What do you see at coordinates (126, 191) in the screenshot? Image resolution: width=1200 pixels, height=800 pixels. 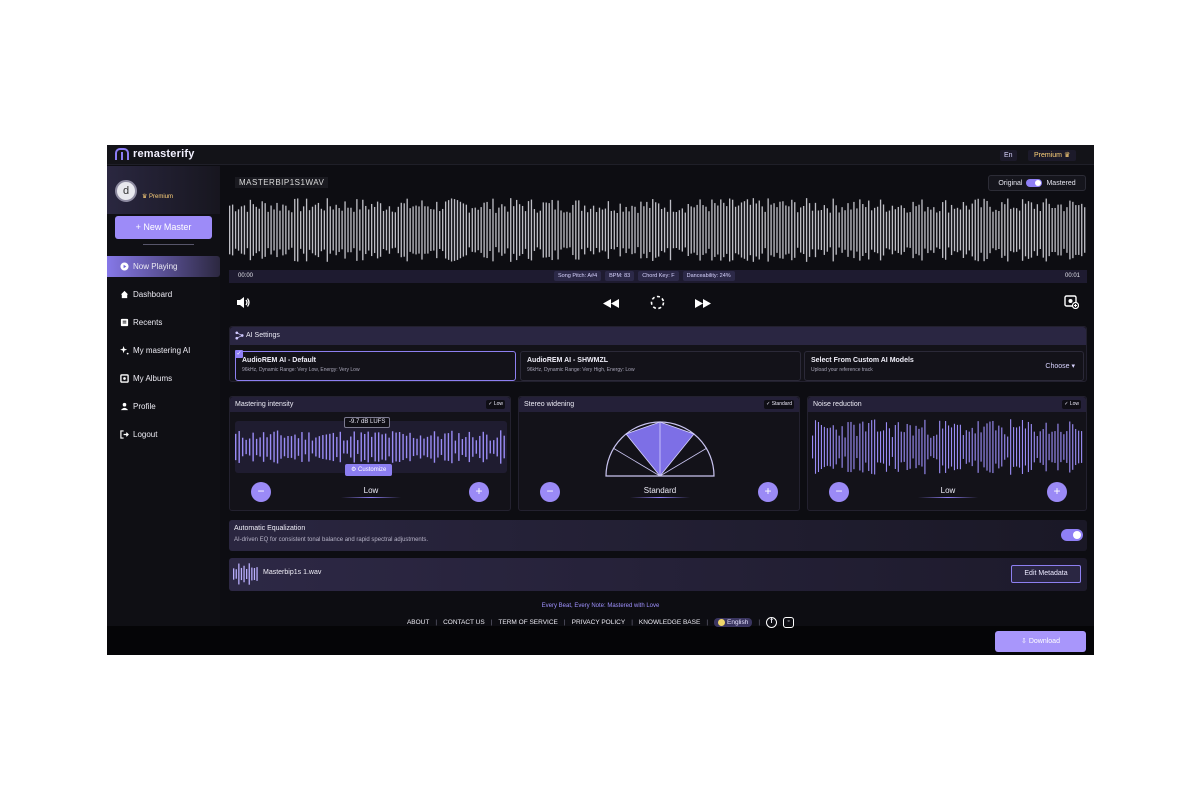 I see `avatar: d` at bounding box center [126, 191].